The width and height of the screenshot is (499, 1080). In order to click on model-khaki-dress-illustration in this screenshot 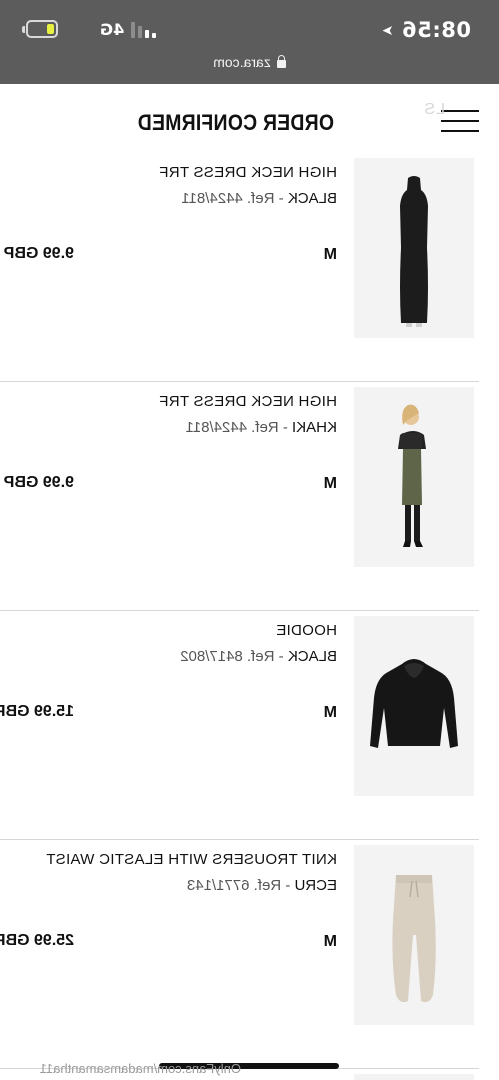, I will do `click(412, 475)`.